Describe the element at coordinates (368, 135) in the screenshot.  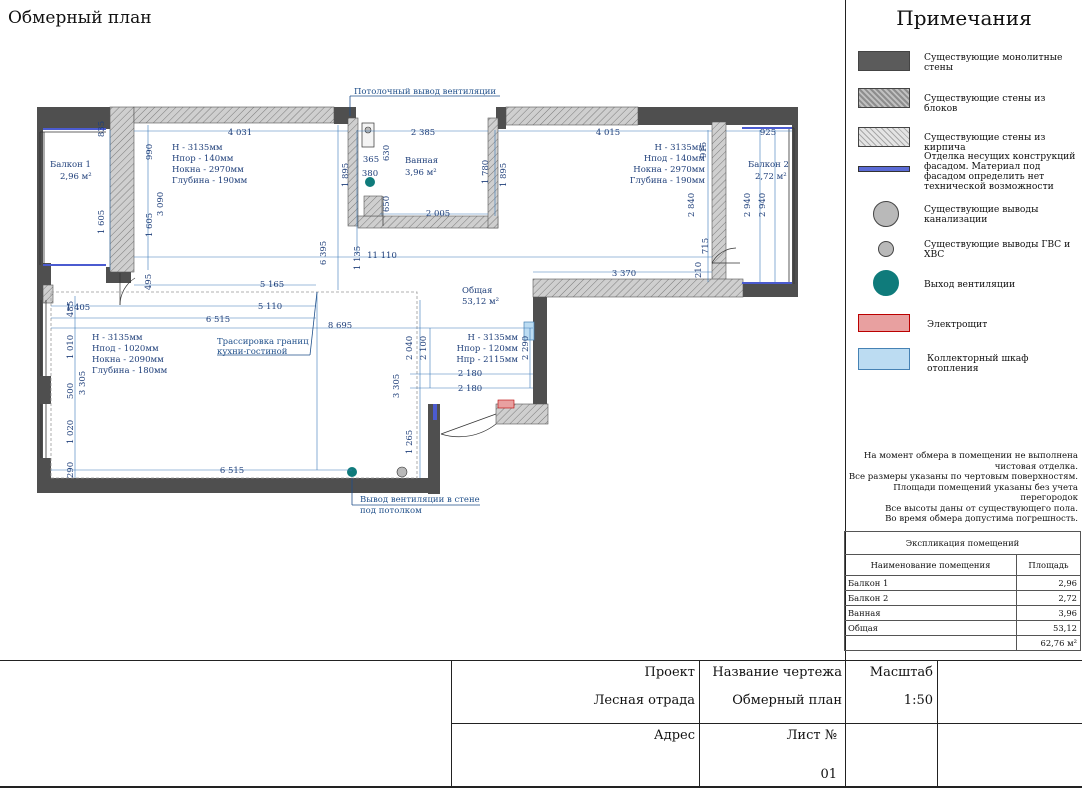
I see `bathroom-shaft` at that location.